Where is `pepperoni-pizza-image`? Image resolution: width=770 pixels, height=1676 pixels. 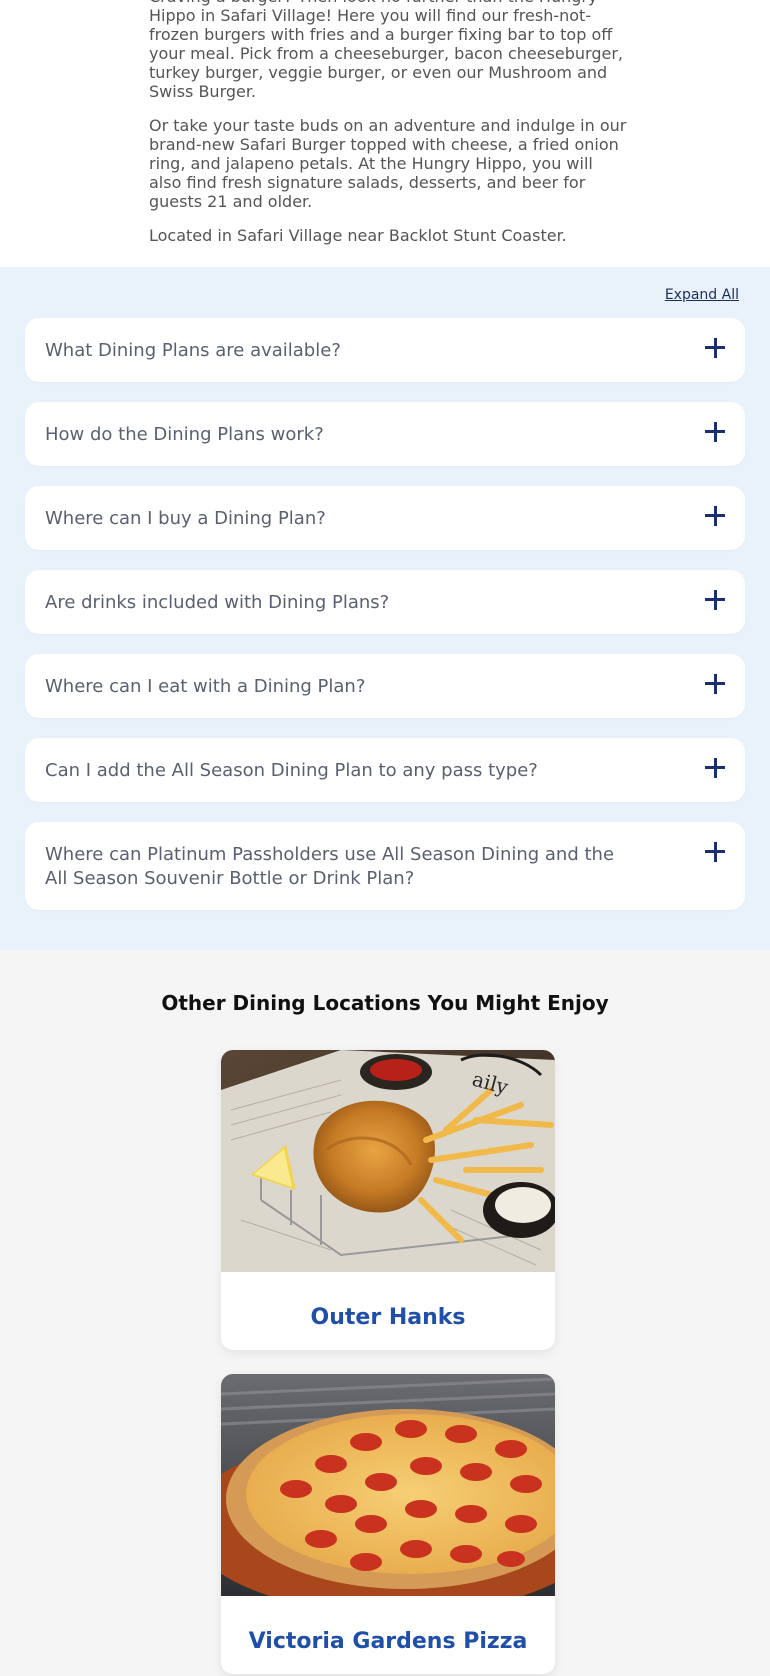
pepperoni-pizza-image is located at coordinates (388, 1485).